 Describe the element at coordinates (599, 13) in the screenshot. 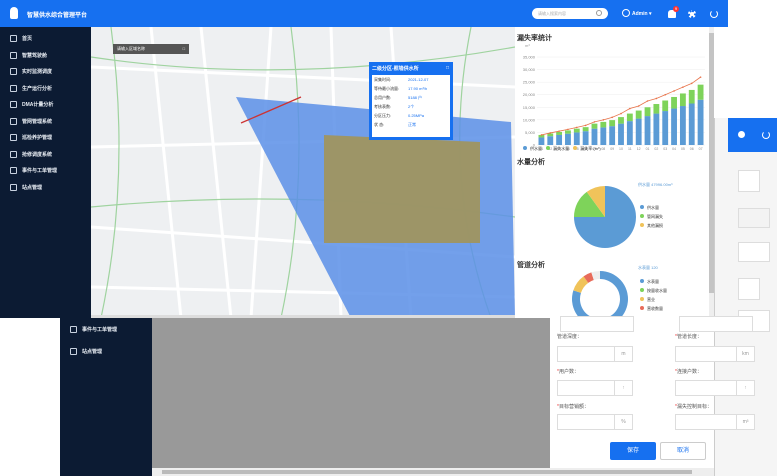

I see `search-icon` at that location.